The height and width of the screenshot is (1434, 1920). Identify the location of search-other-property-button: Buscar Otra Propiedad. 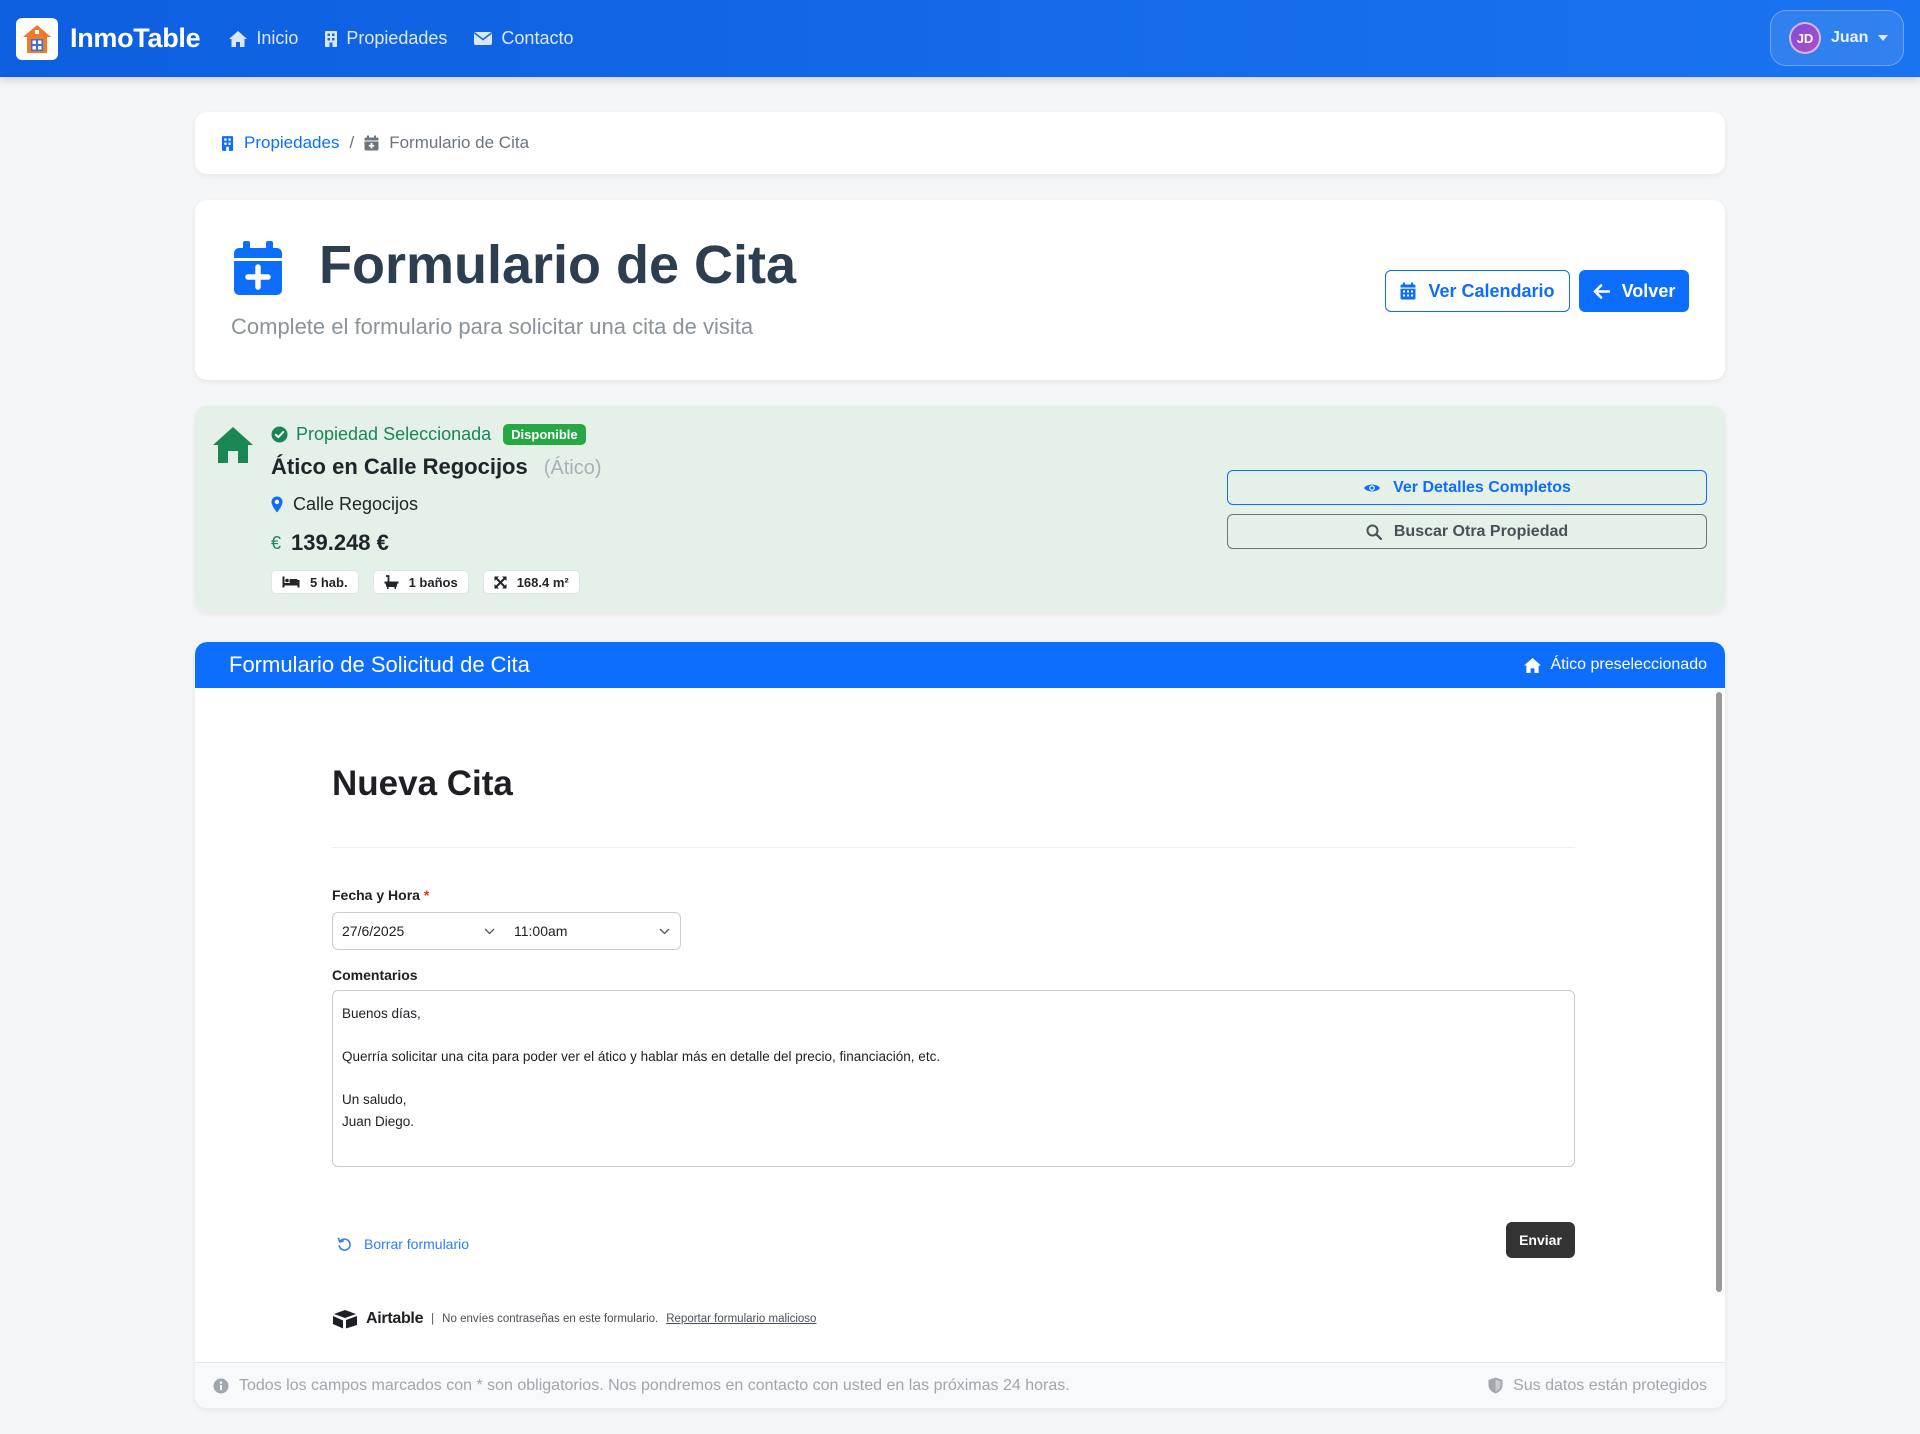
(1467, 531).